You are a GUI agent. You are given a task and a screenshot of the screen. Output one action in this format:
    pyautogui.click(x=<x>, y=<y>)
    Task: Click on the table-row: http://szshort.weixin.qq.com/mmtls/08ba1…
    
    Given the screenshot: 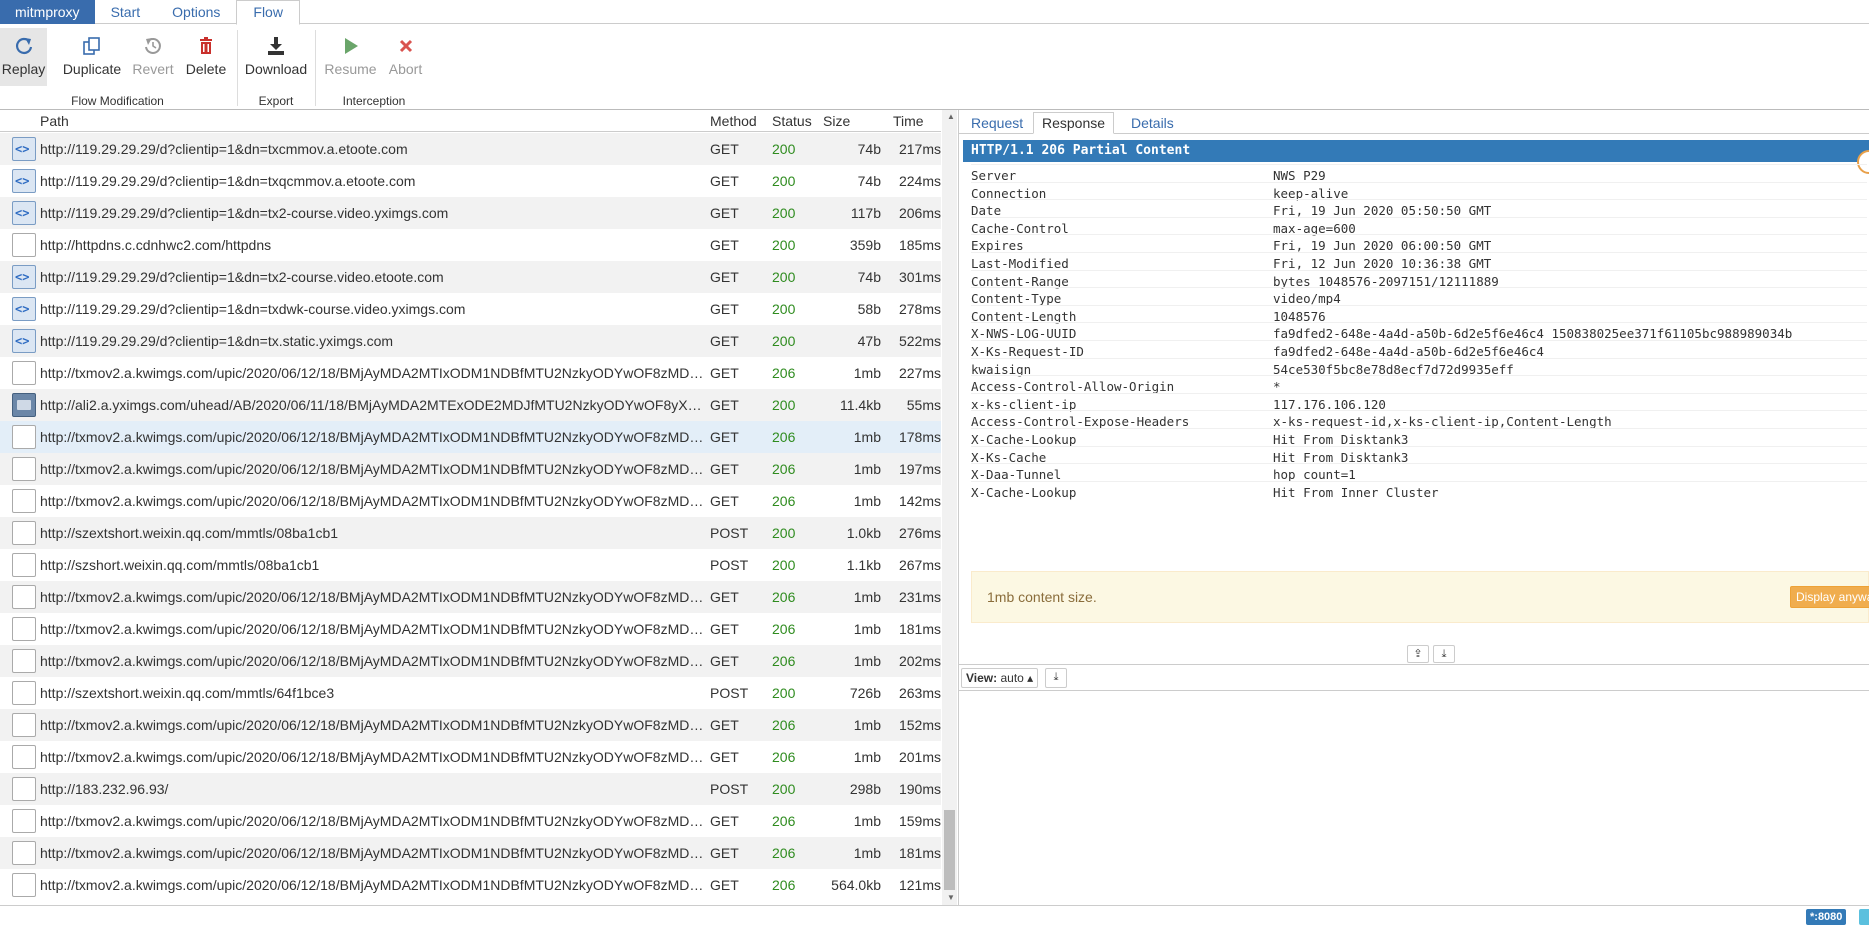 What is the action you would take?
    pyautogui.click(x=470, y=565)
    